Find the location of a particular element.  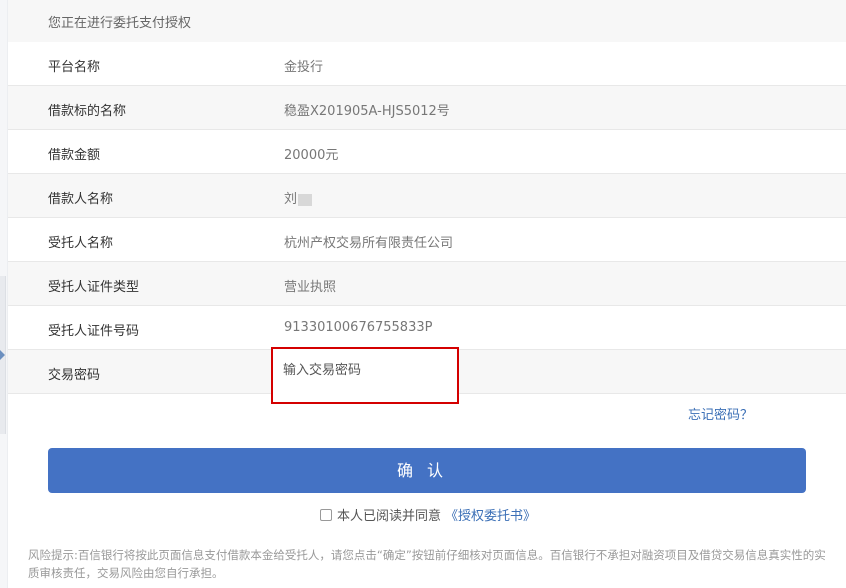

info-row-platform: 平台名称 金投行 is located at coordinates (427, 64).